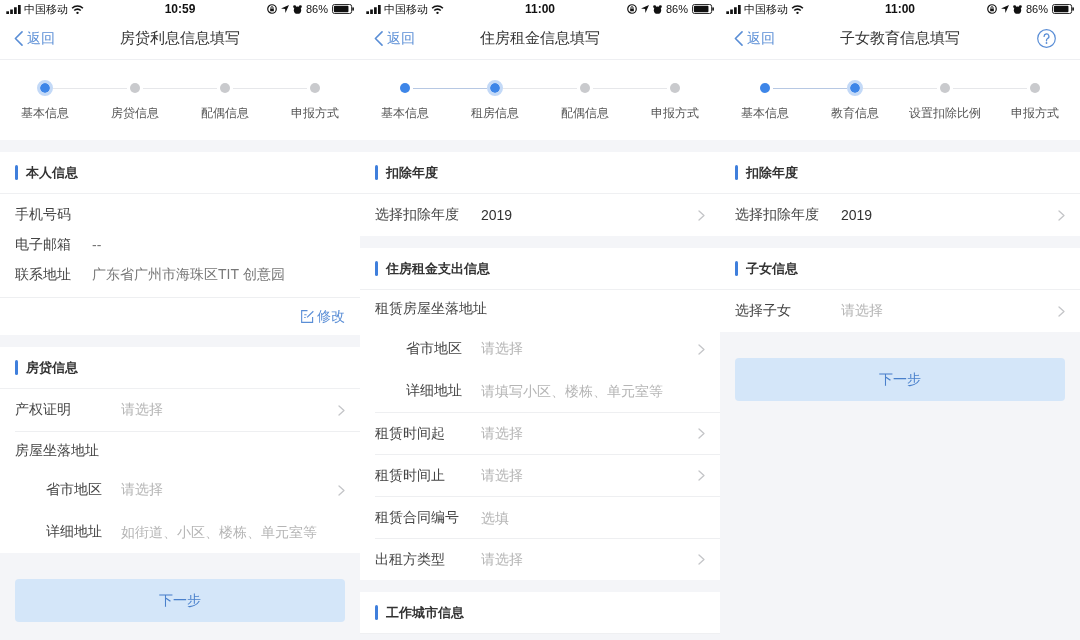  I want to click on group-label: 房屋坐落地址, so click(57, 450).